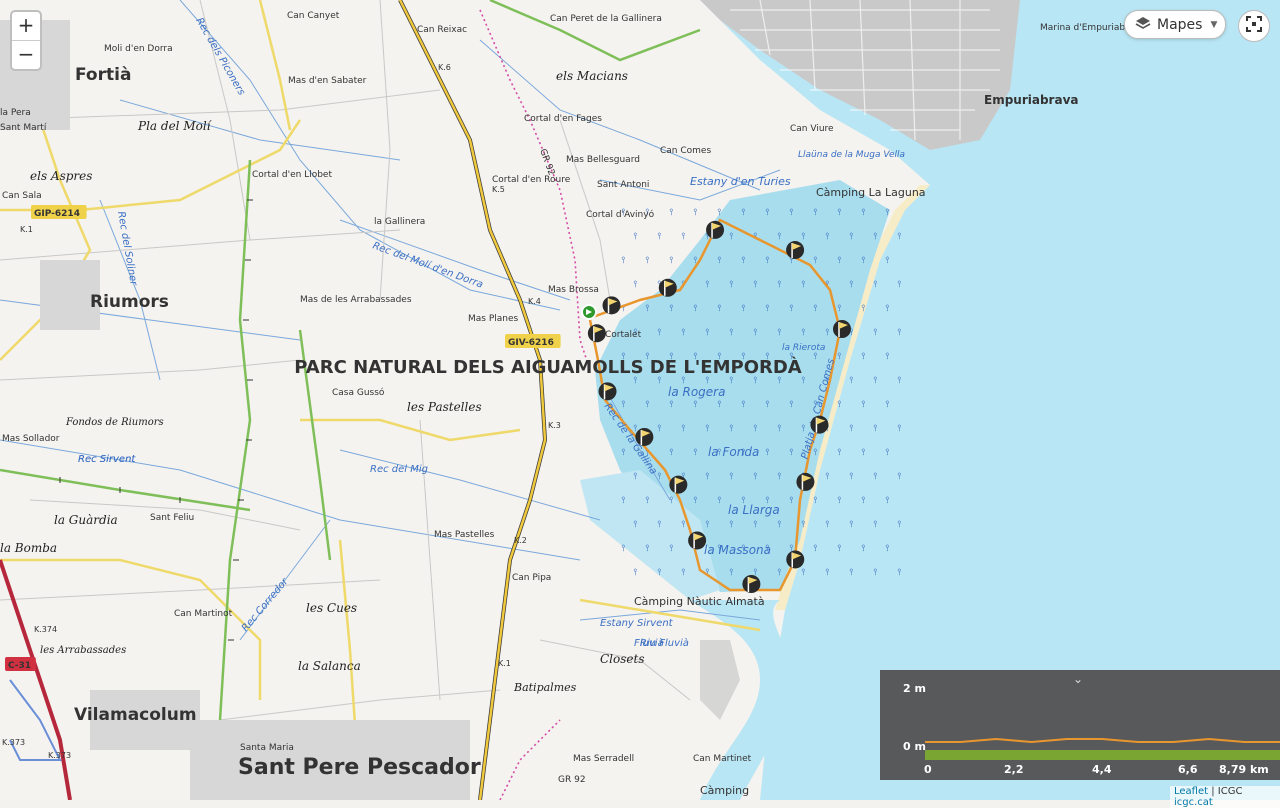  Describe the element at coordinates (620, 214) in the screenshot. I see `map-label: Cortal d'Avinyó` at that location.